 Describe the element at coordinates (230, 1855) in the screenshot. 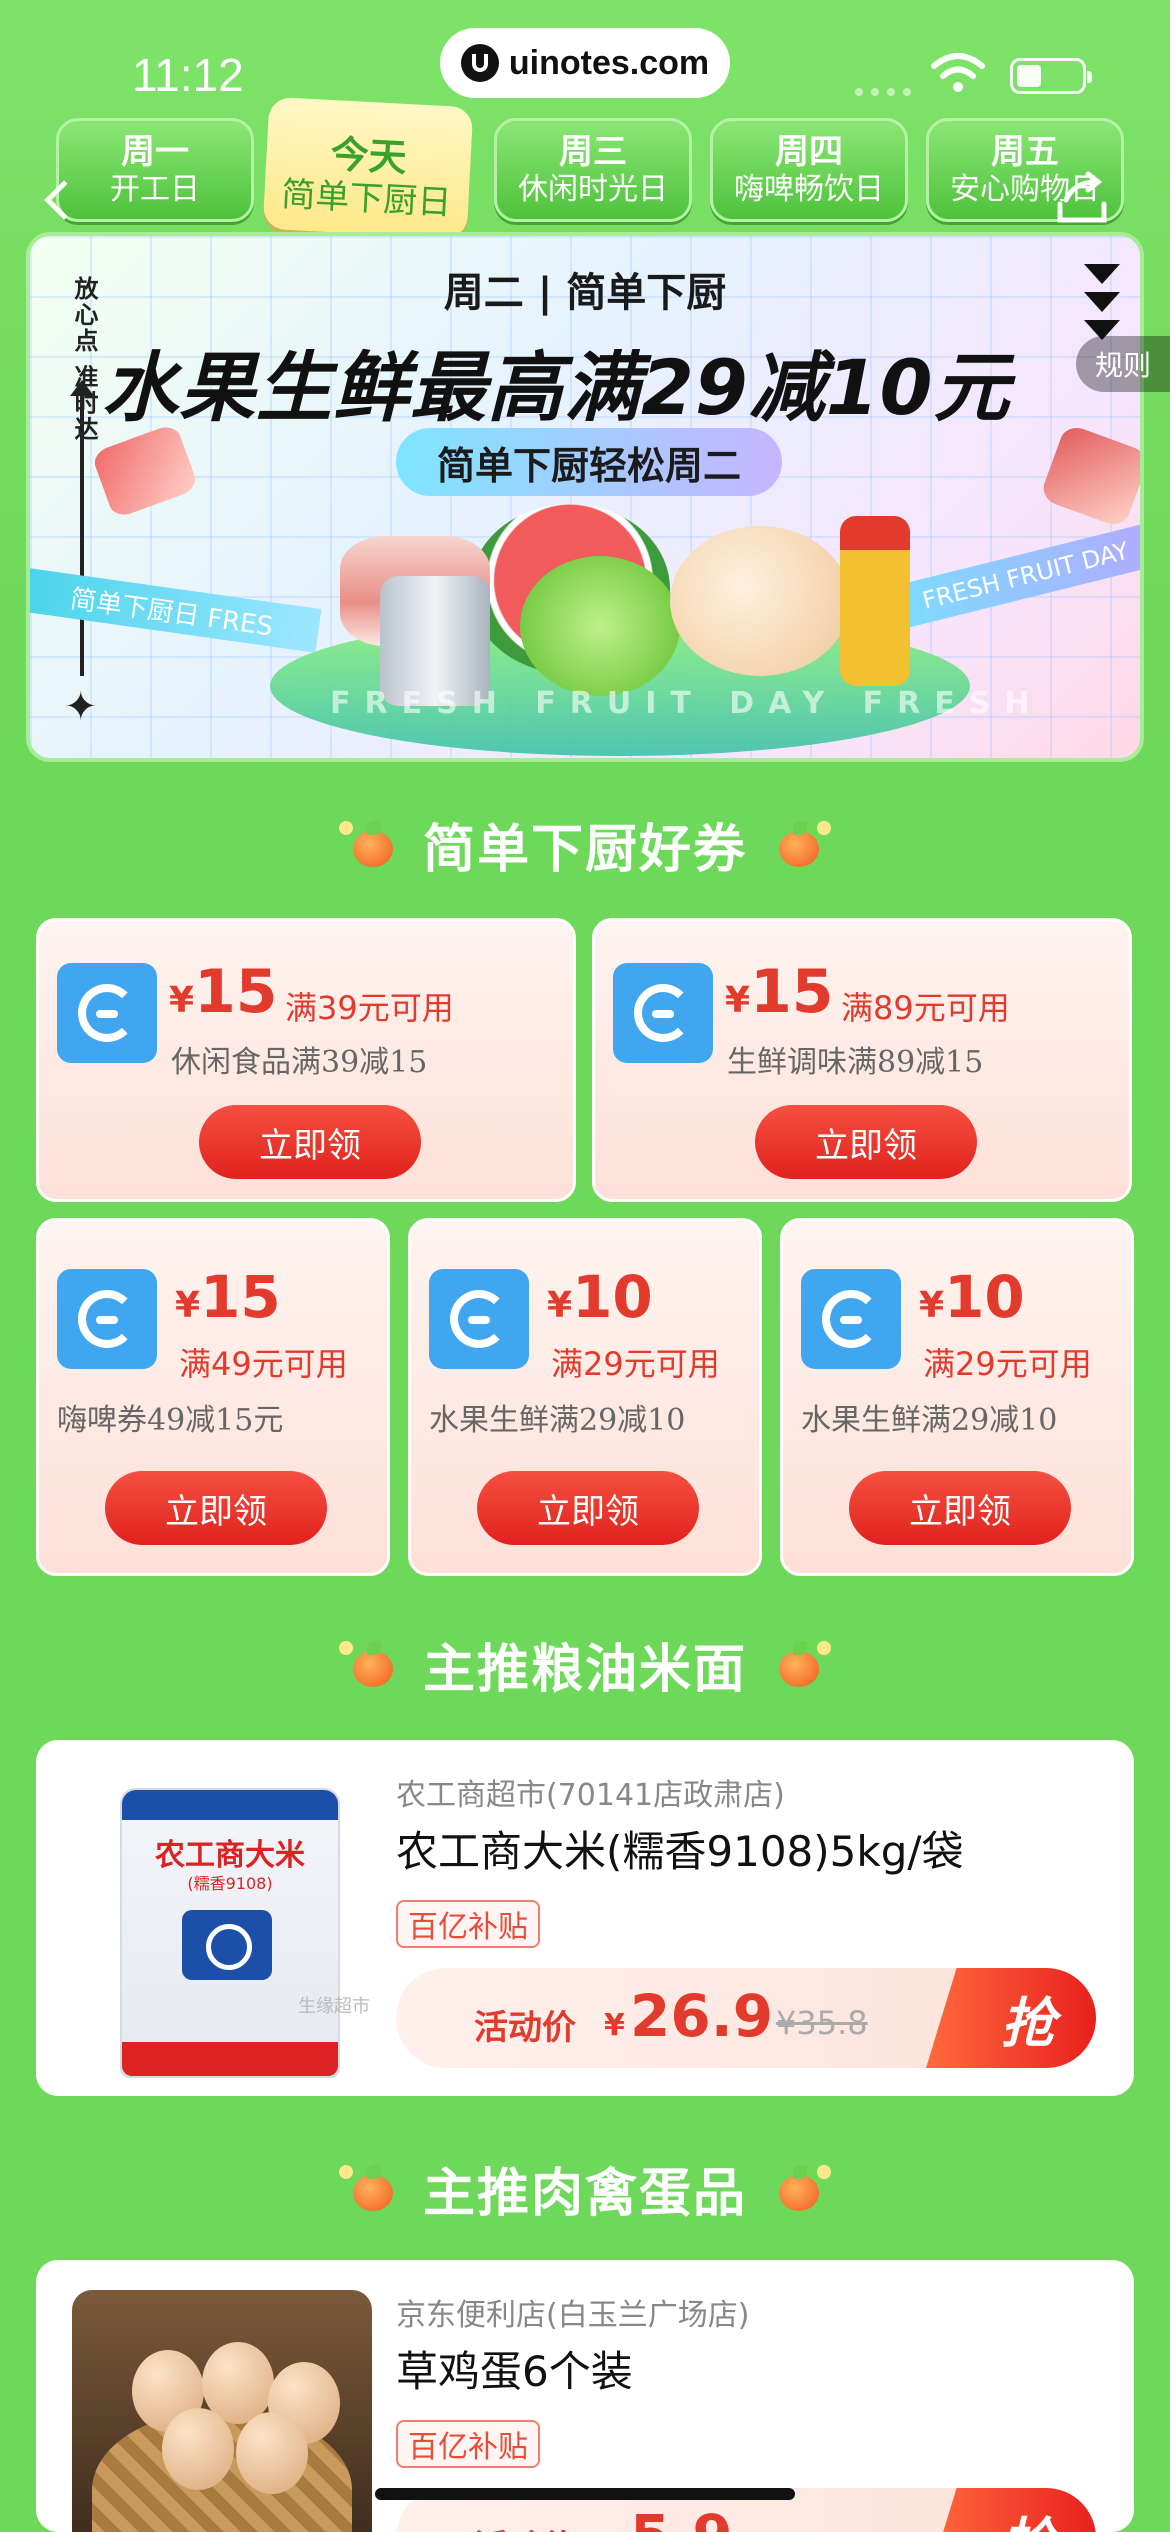

I see `image-brand-text: 农工商大米` at that location.